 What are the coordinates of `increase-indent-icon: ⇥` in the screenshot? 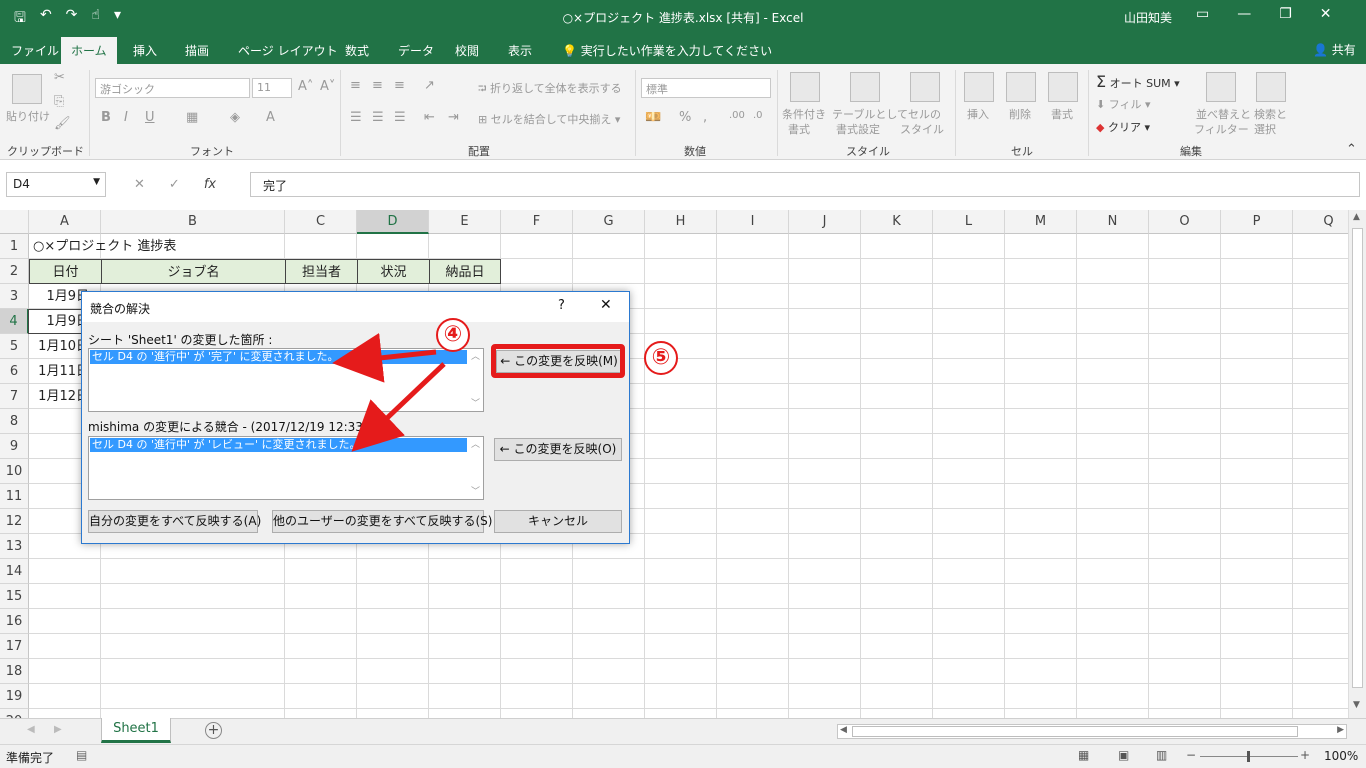 It's located at (453, 117).